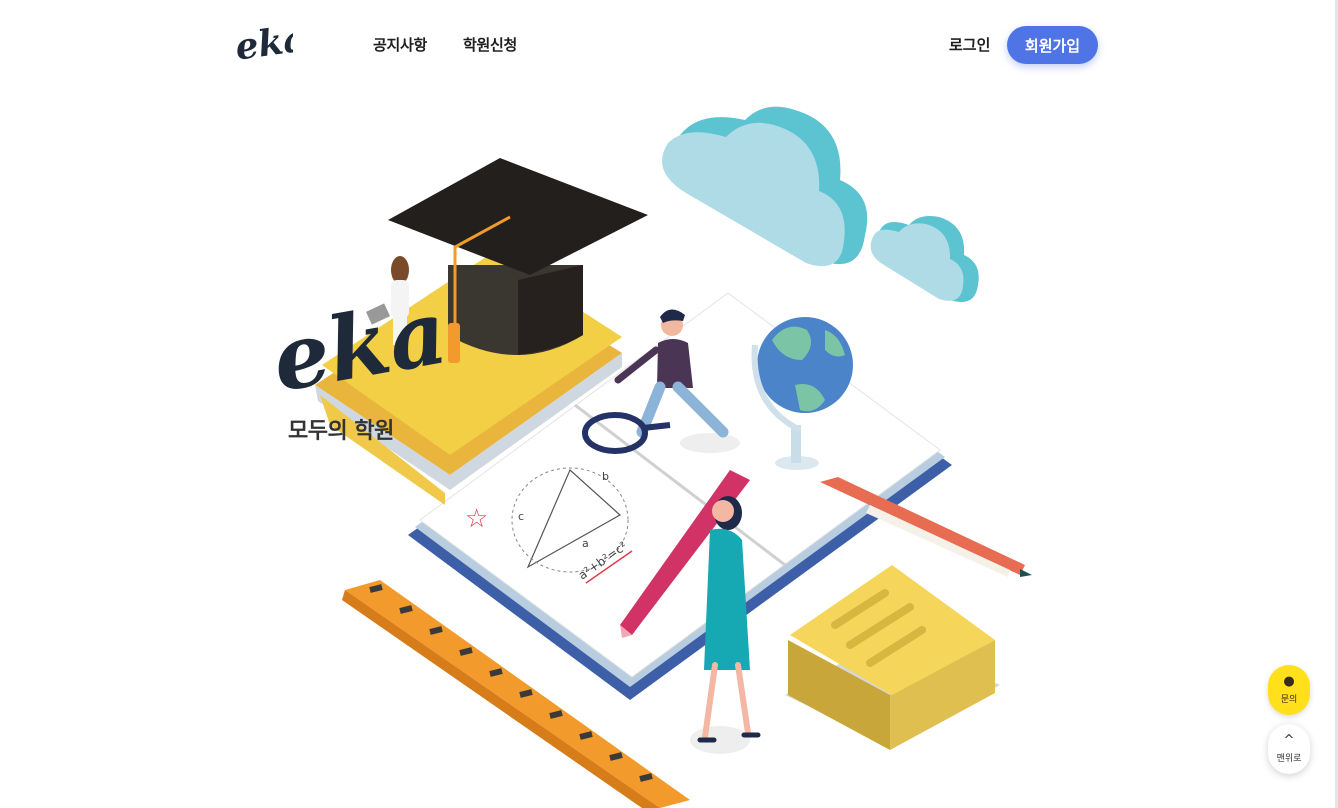  Describe the element at coordinates (1289, 690) in the screenshot. I see `inquiry-button: ● 문의` at that location.